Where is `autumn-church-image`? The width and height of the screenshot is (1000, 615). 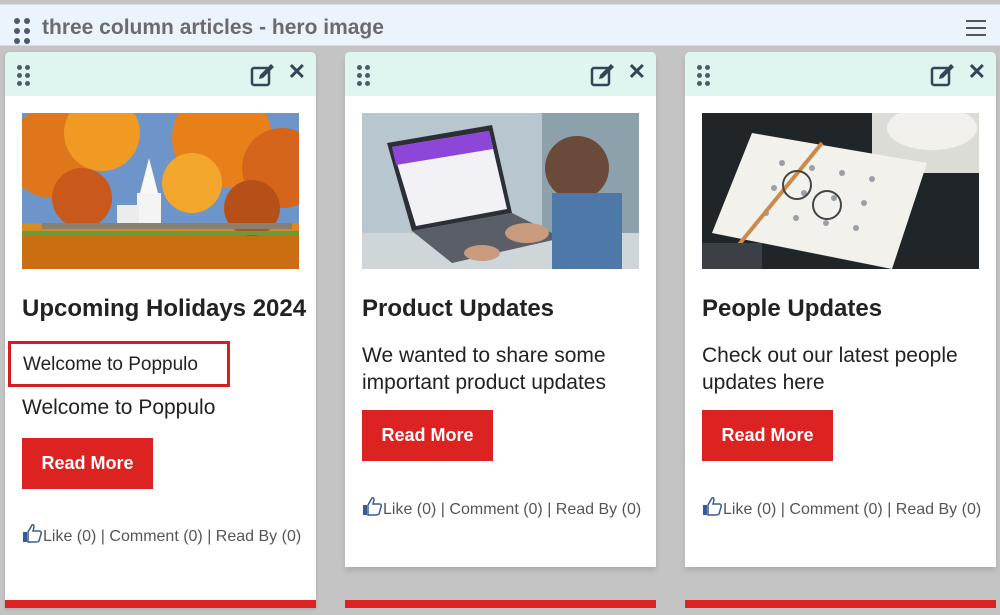 autumn-church-image is located at coordinates (160, 191).